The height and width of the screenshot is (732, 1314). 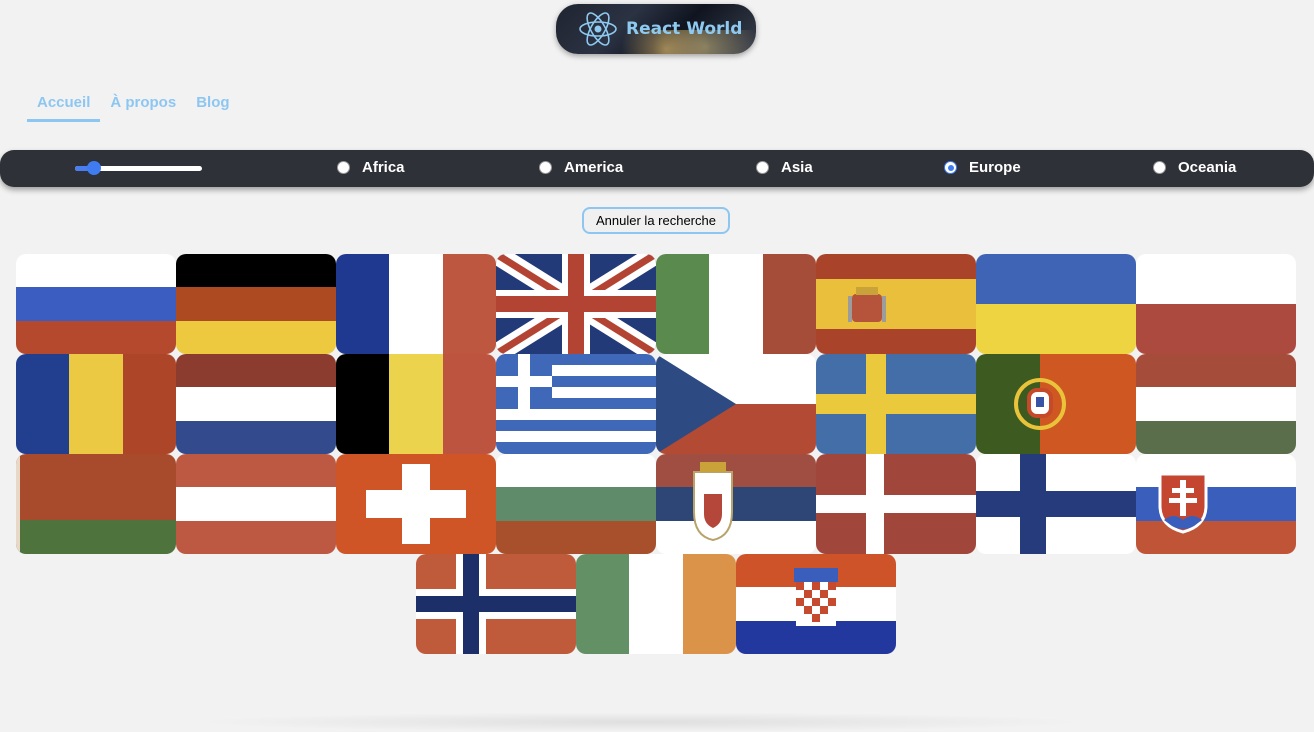 What do you see at coordinates (64, 106) in the screenshot?
I see `nav-link-accueil: Accueil` at bounding box center [64, 106].